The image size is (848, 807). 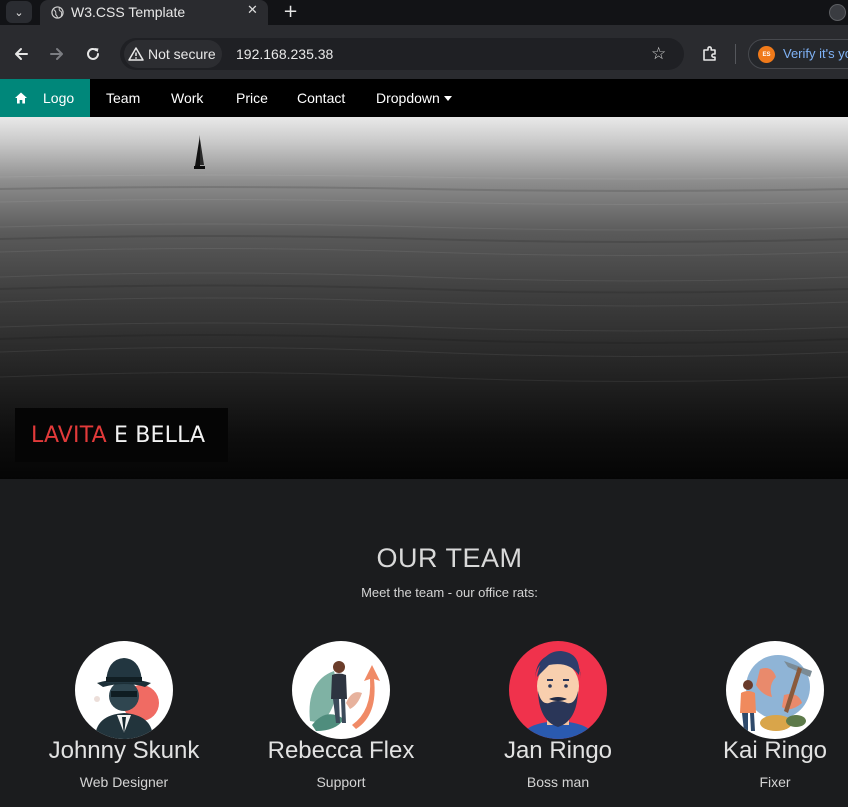 What do you see at coordinates (558, 750) in the screenshot?
I see `member-name: Jan Ringo` at bounding box center [558, 750].